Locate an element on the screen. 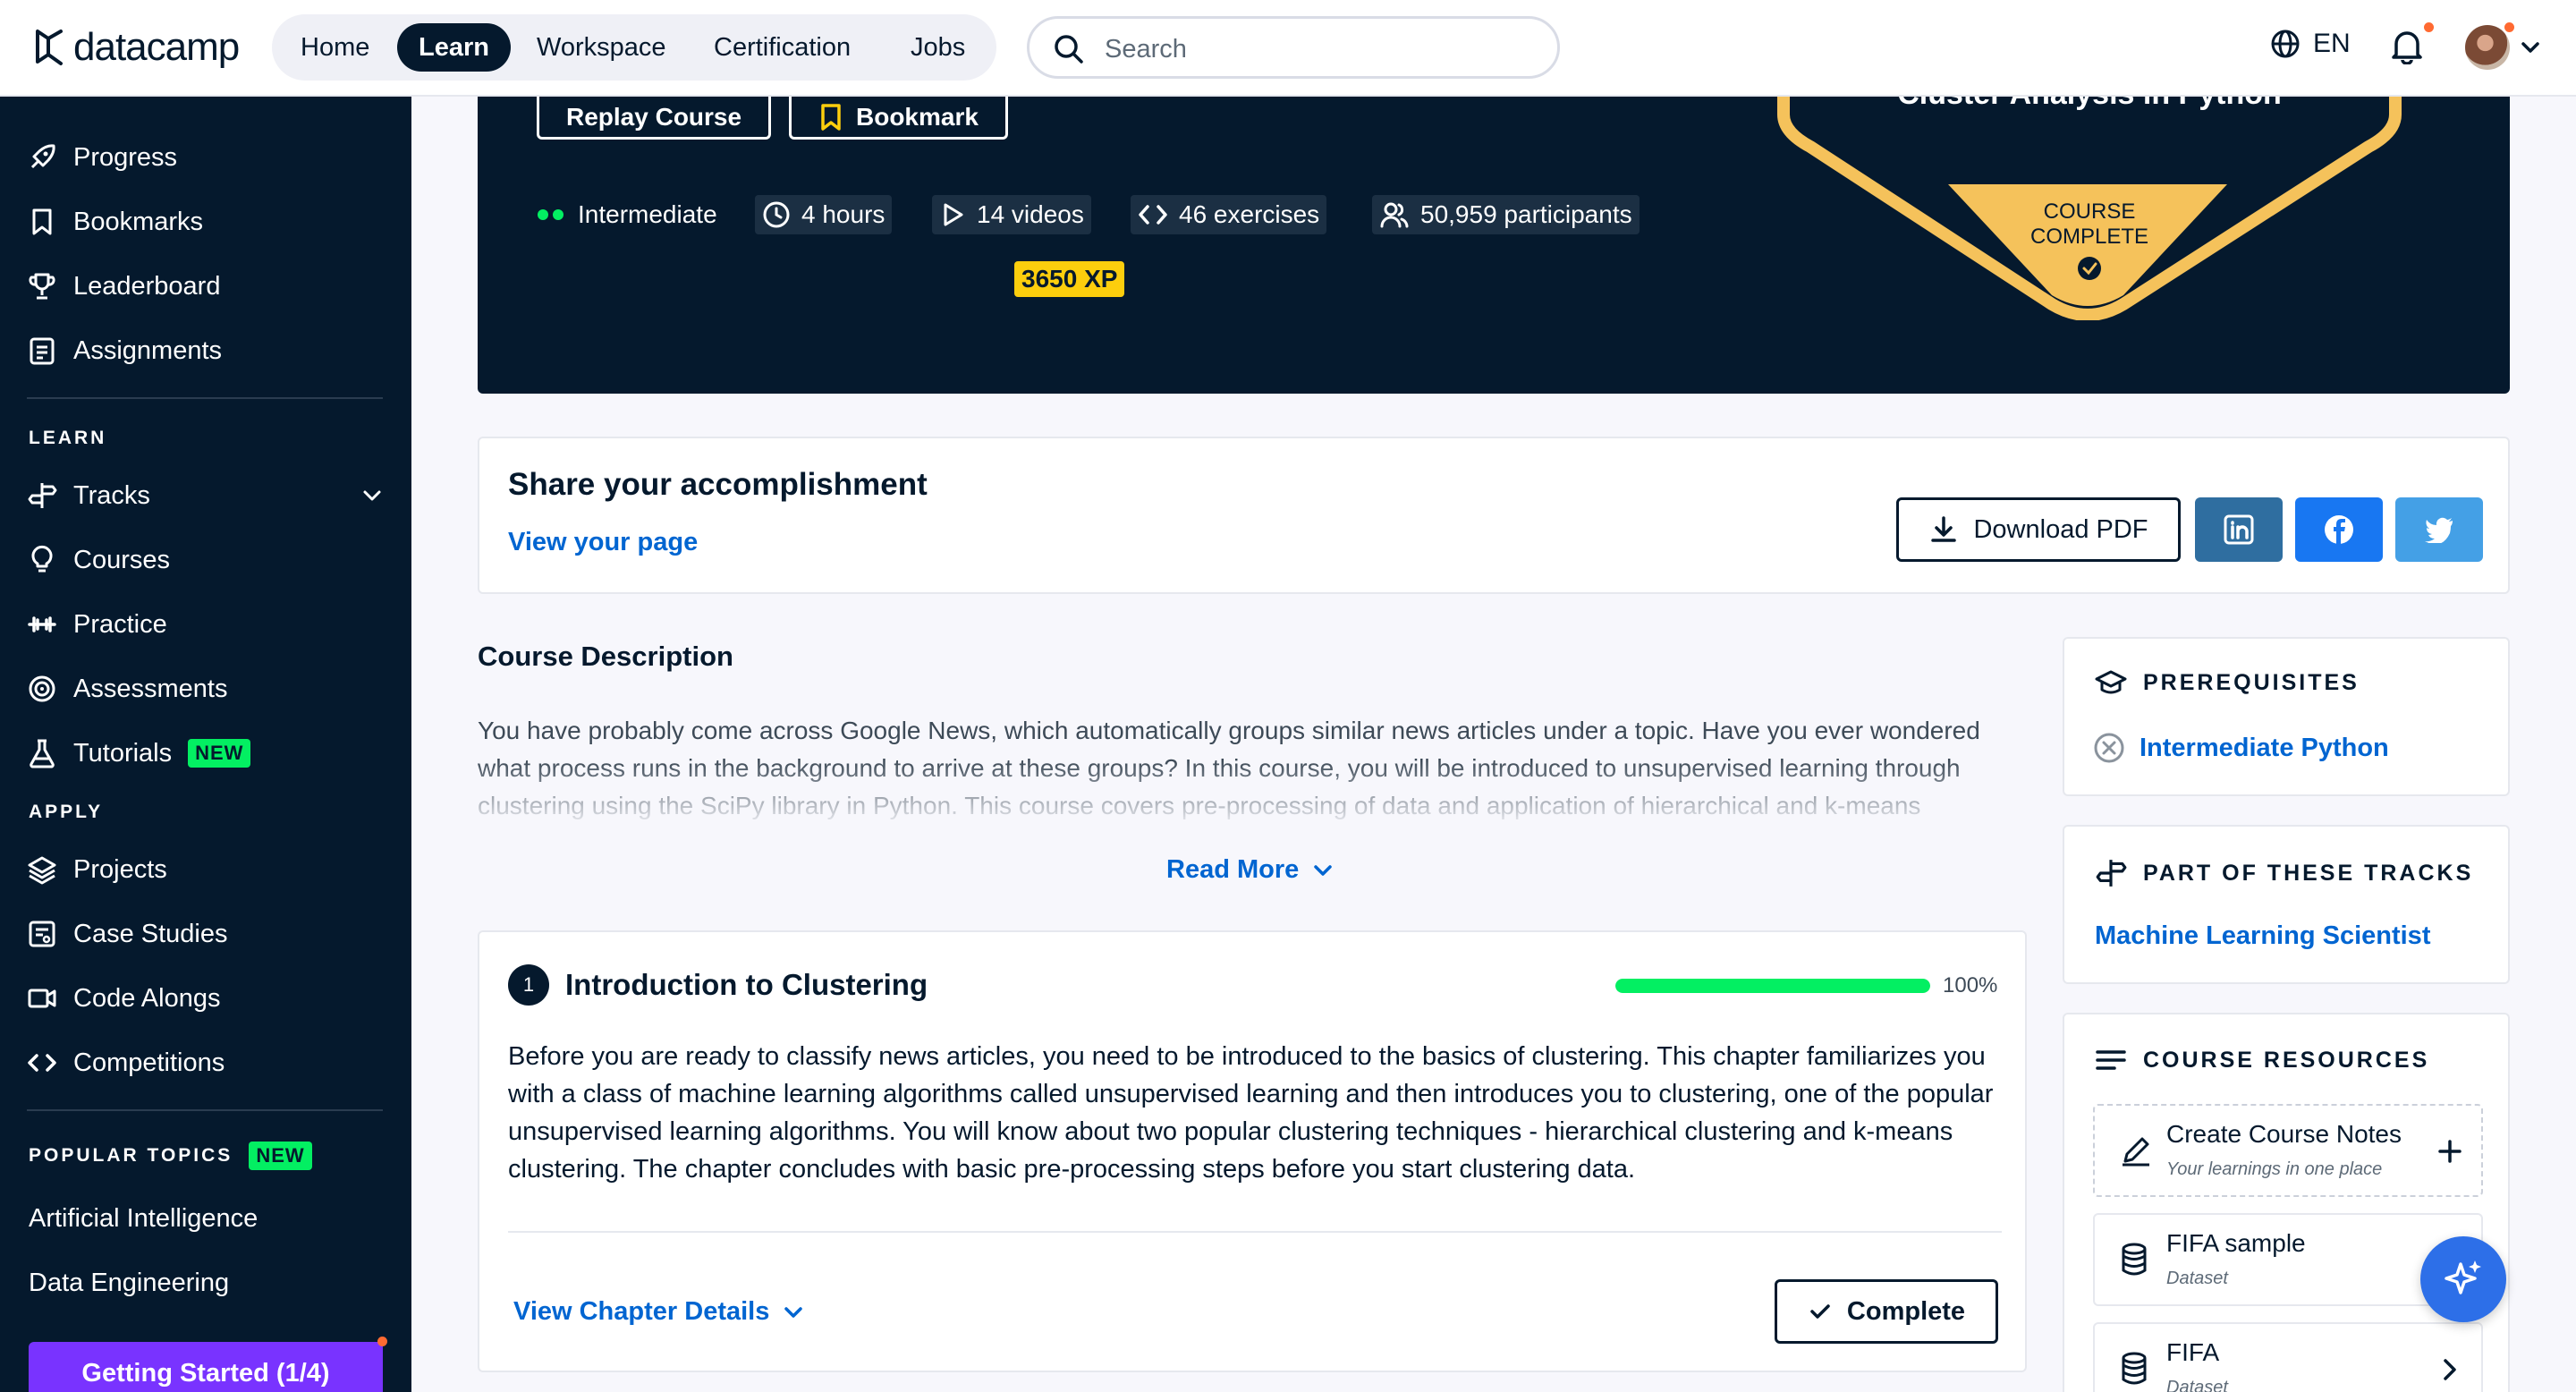 This screenshot has width=2576, height=1392. chapter-divider is located at coordinates (1255, 1232).